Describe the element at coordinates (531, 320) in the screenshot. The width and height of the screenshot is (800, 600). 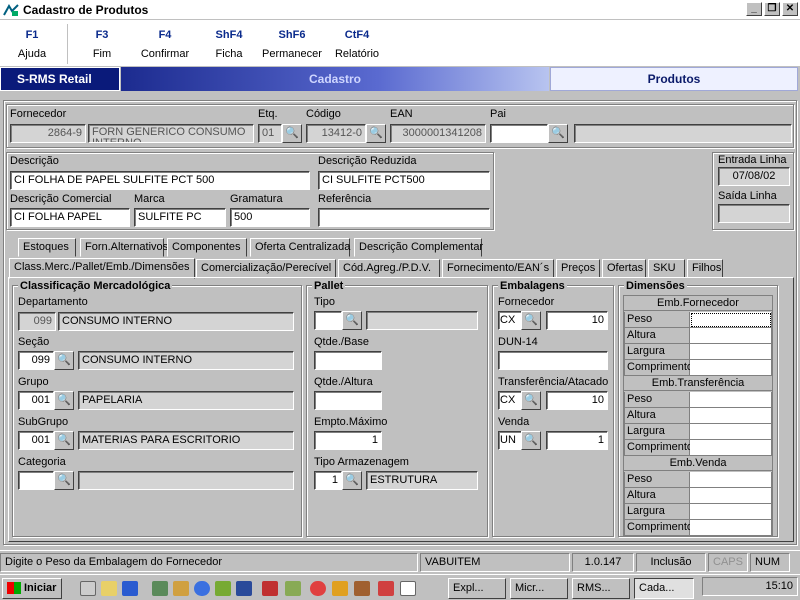
I see `emb-fornecedor-lookup-button: 🔍` at that location.